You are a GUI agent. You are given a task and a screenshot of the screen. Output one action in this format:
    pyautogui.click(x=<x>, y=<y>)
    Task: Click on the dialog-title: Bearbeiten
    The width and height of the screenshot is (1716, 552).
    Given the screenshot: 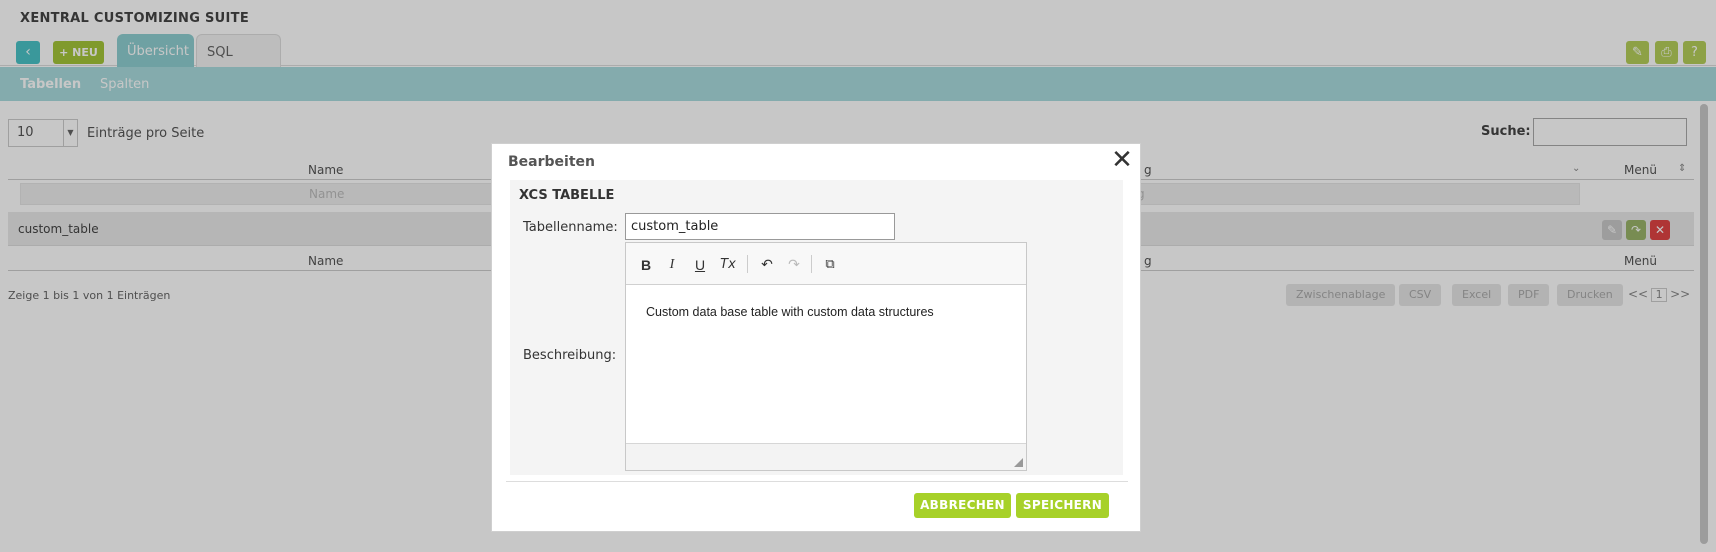 What is the action you would take?
    pyautogui.click(x=551, y=162)
    